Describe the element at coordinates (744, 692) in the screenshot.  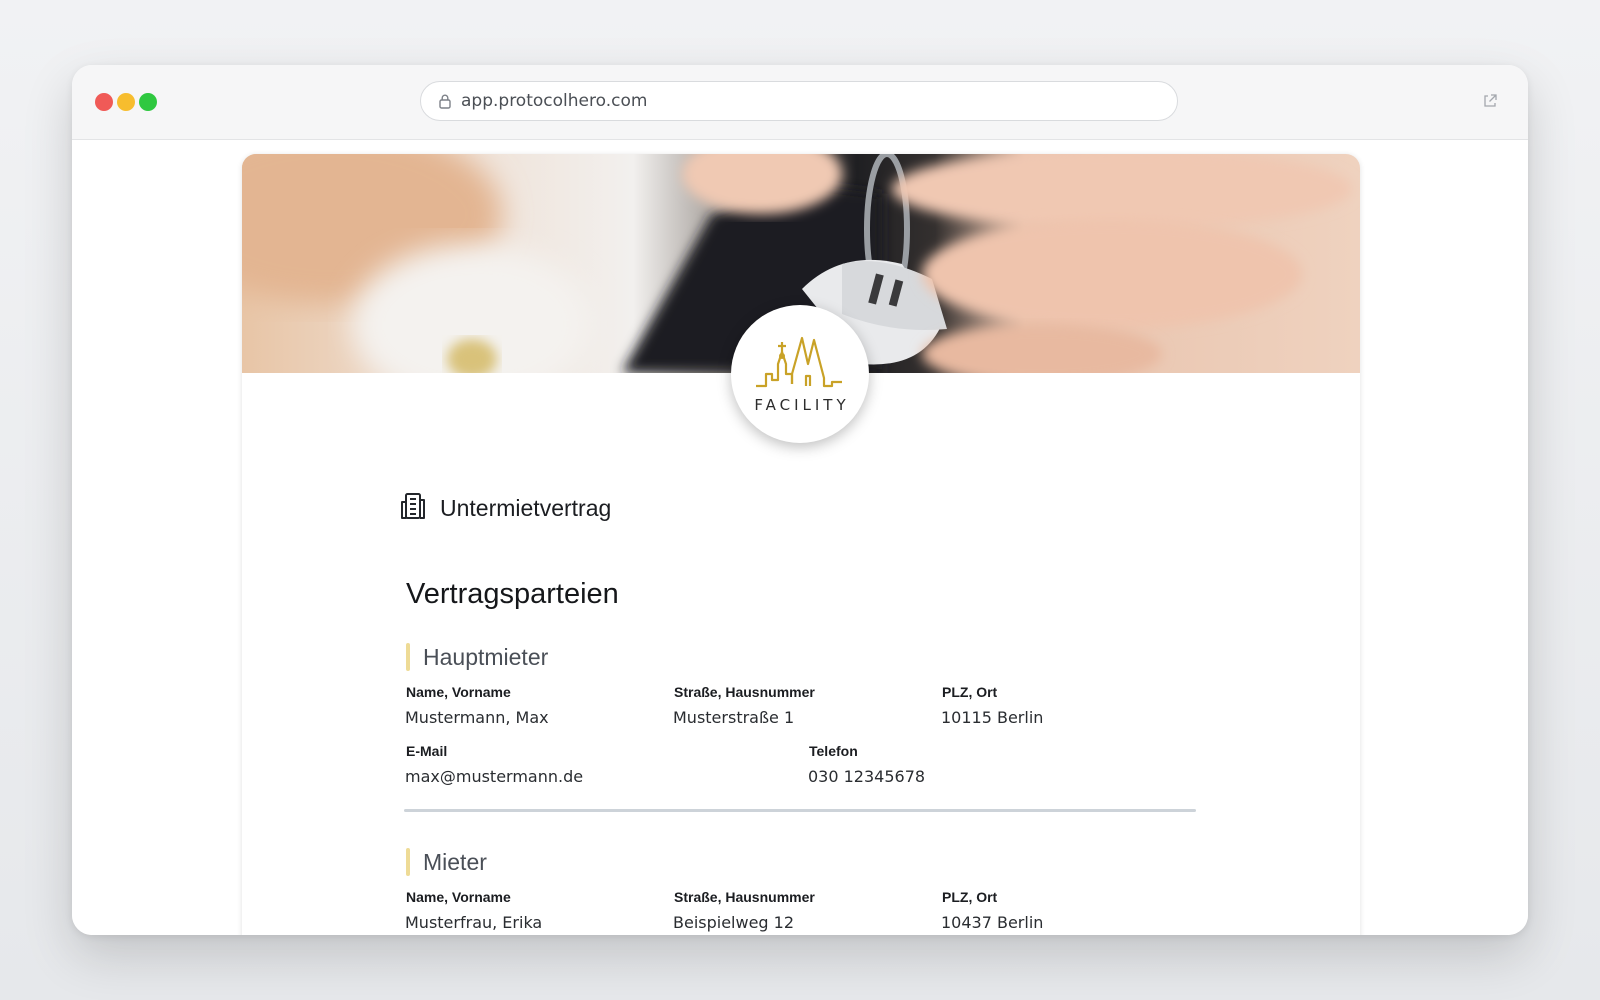
I see `hauptmieter-street-label: Straße, Hausnummer` at that location.